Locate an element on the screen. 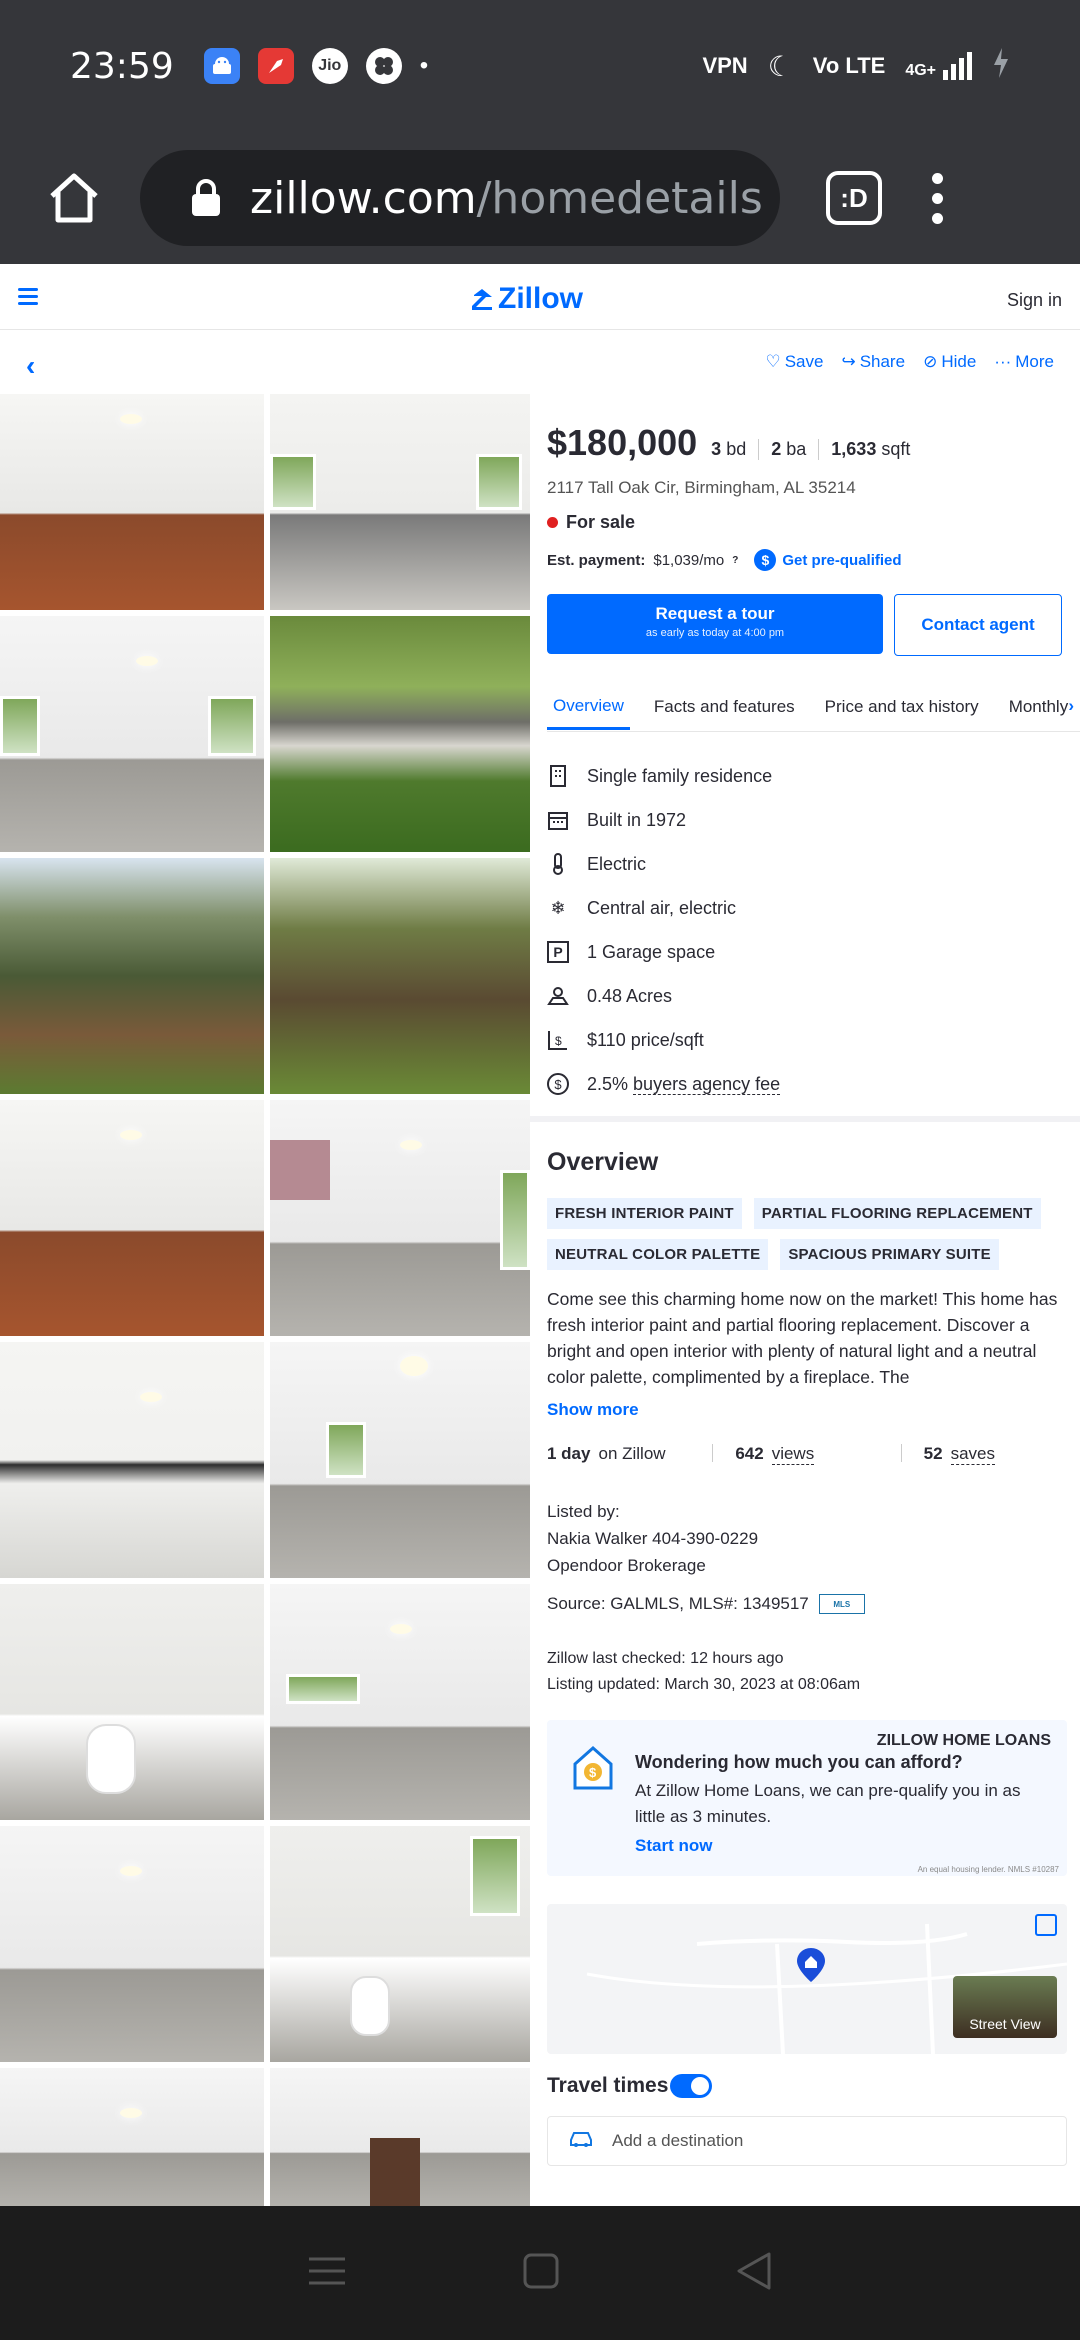 The height and width of the screenshot is (2340, 1080). browser-menu-button is located at coordinates (937, 198).